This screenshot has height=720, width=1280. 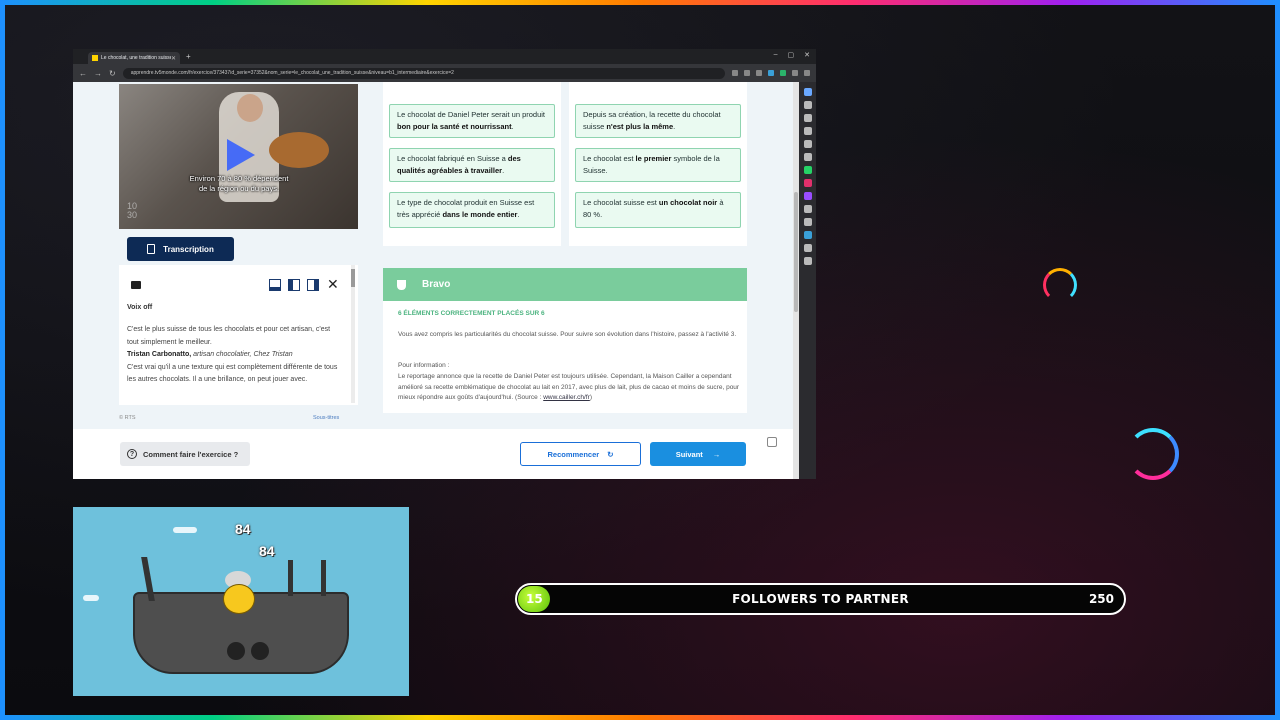 I want to click on reading-list-icon, so click(x=807, y=105).